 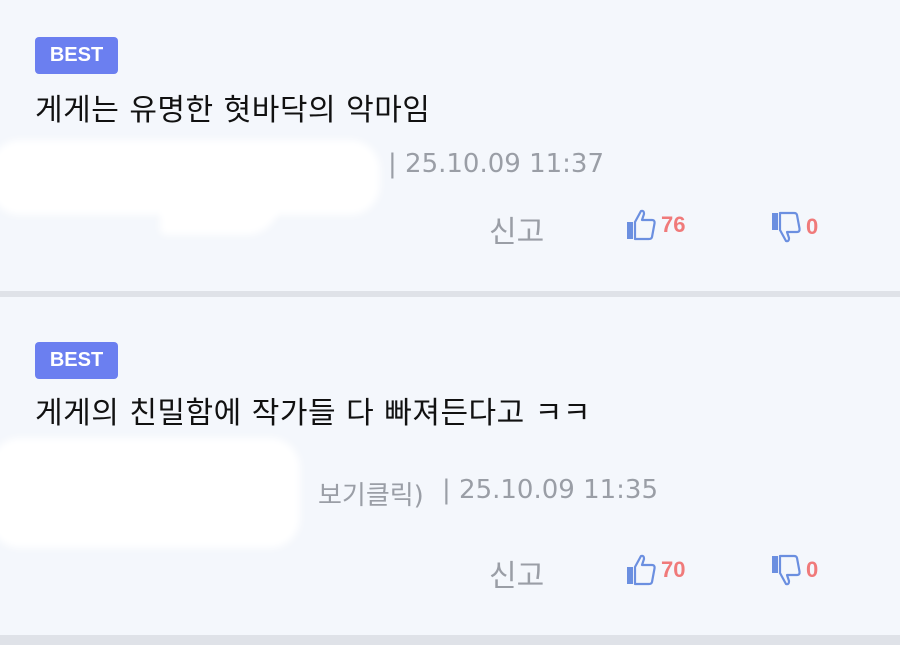 What do you see at coordinates (233, 110) in the screenshot?
I see `comment-text: 게게는 유명한 혓바닥의 악마임` at bounding box center [233, 110].